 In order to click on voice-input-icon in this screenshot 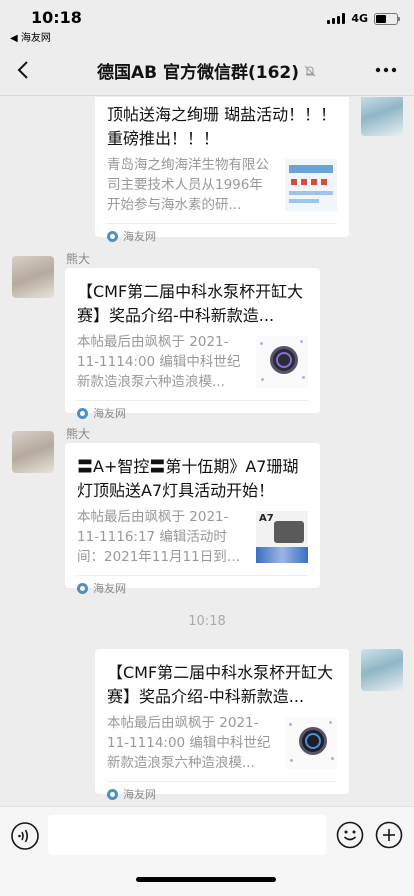, I will do `click(25, 836)`.